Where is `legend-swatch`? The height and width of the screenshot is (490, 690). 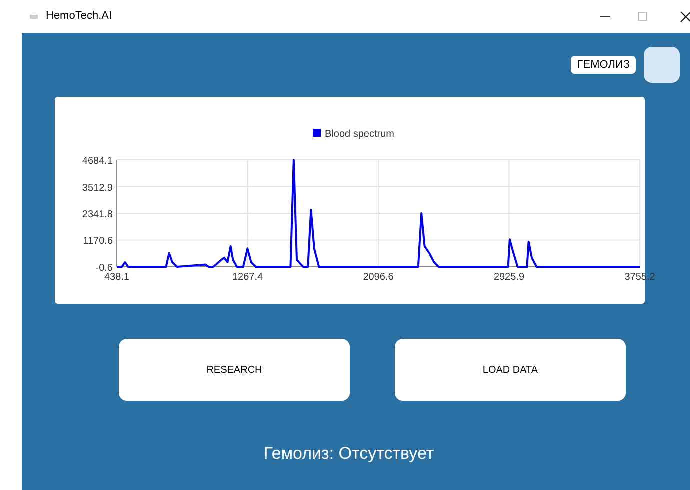
legend-swatch is located at coordinates (317, 133).